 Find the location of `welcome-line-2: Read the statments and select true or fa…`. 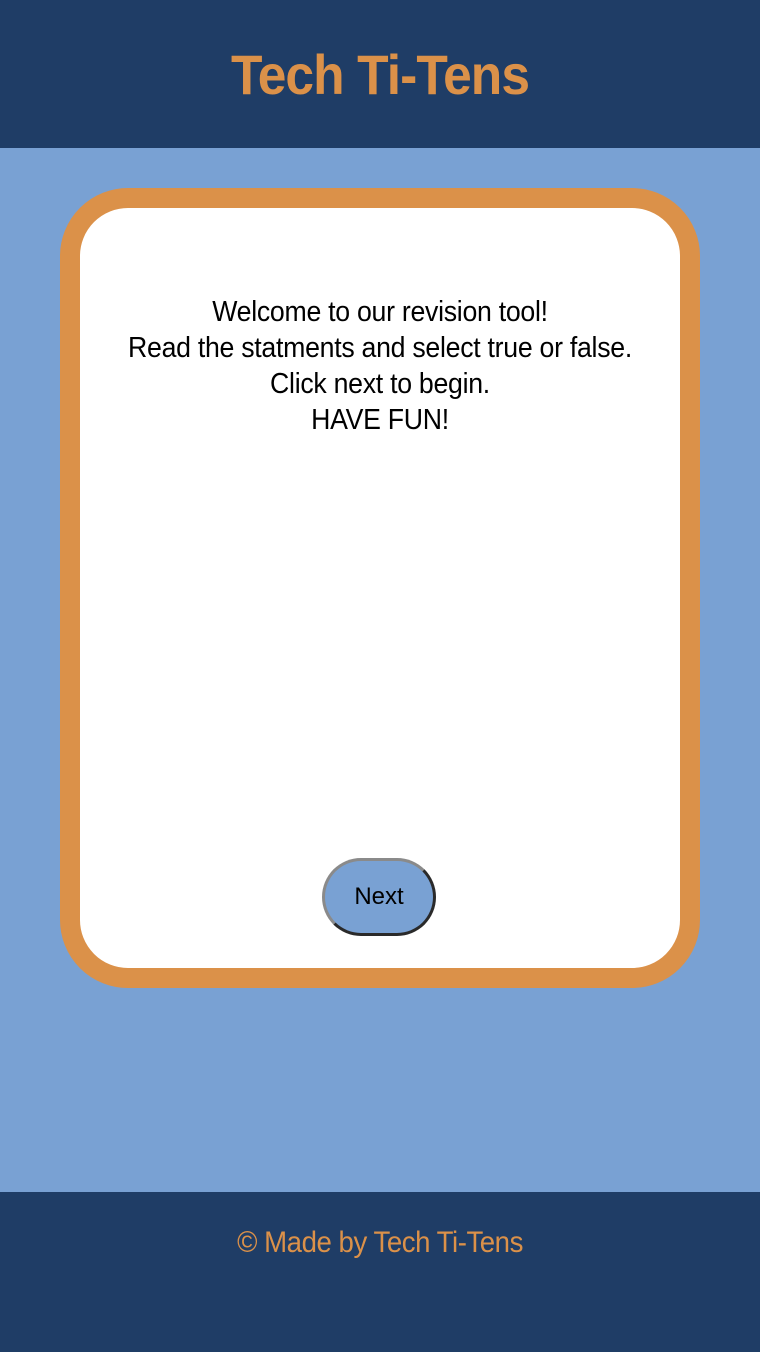

welcome-line-2: Read the statments and select true or fa… is located at coordinates (380, 348).